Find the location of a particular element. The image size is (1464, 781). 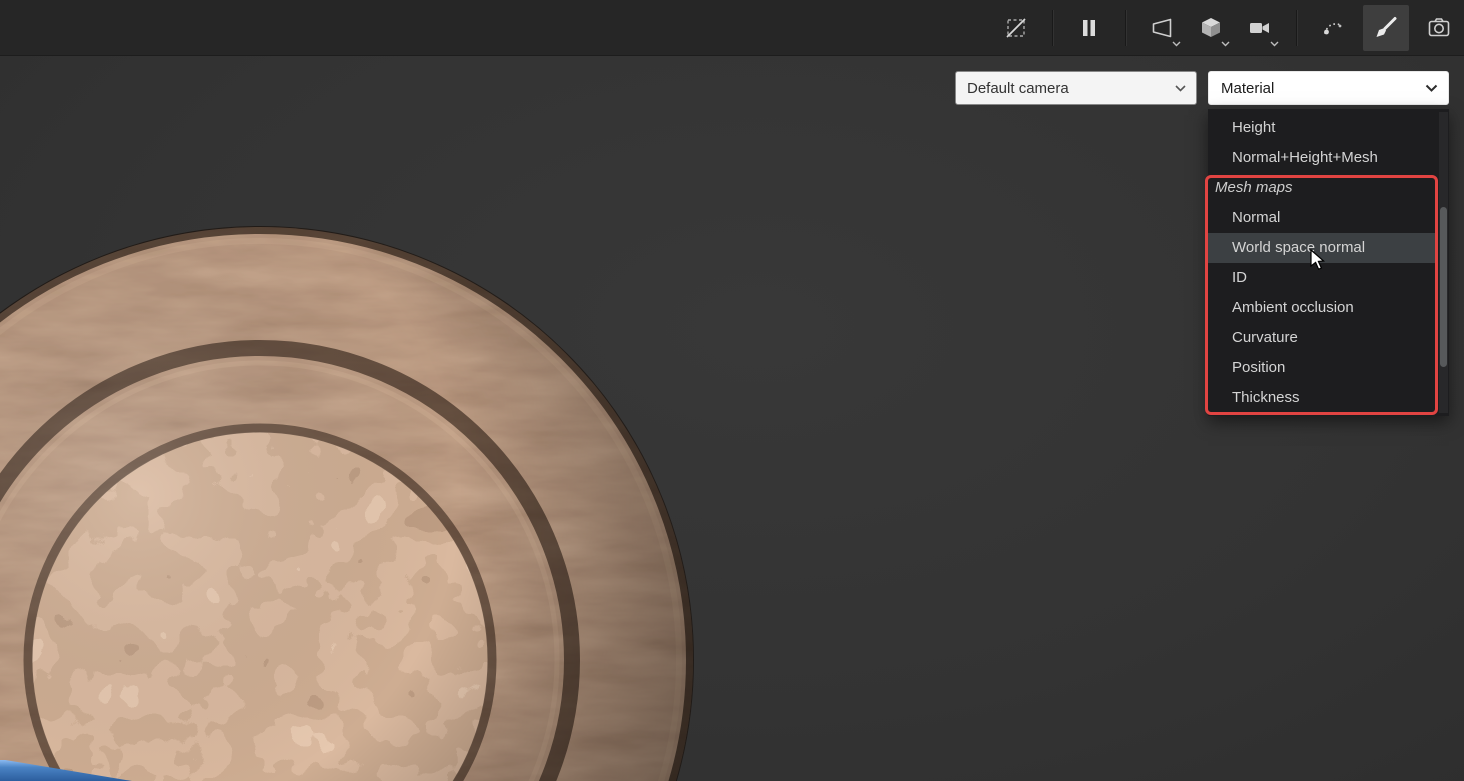

camera-select-value: Default camera is located at coordinates (1018, 88).